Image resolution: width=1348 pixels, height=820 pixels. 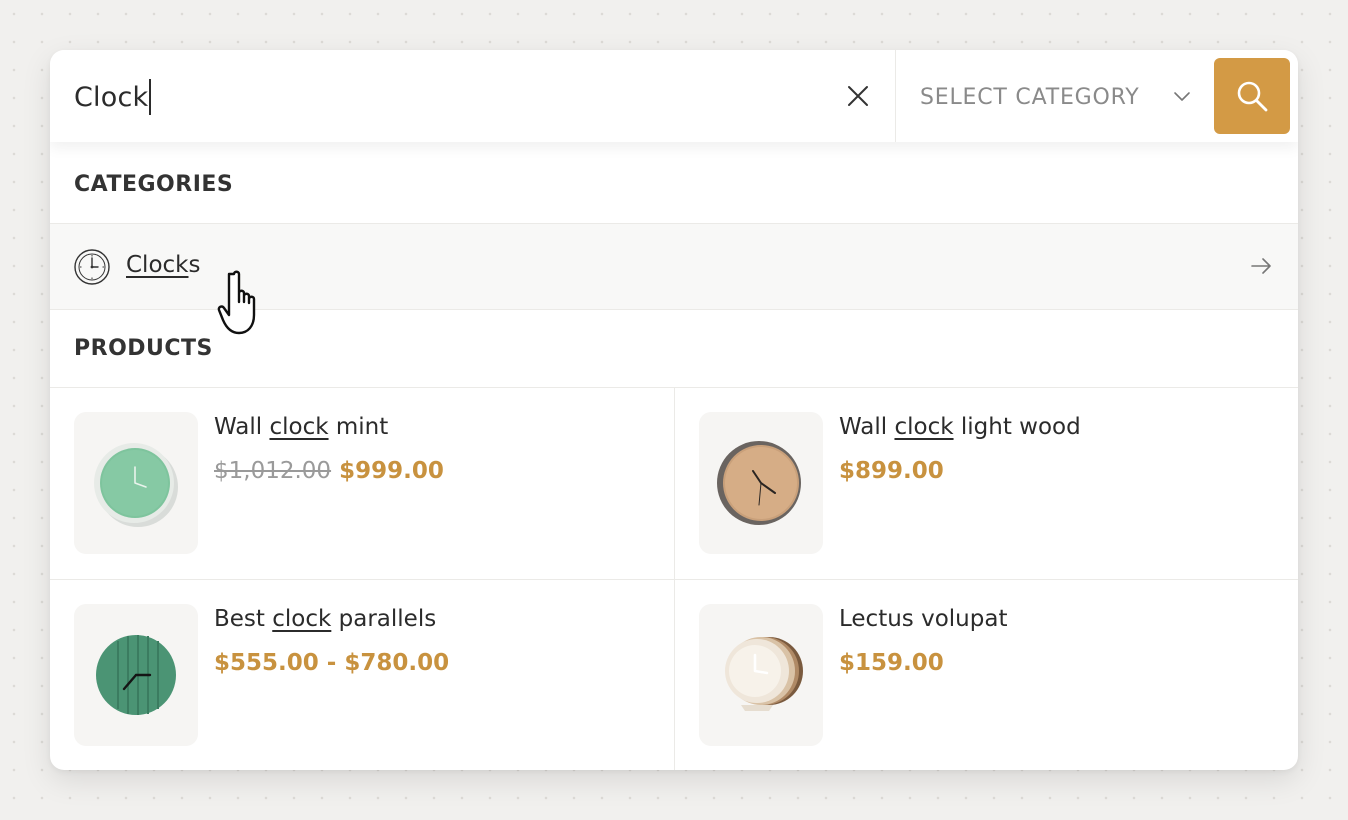 I want to click on product-prices: $159.00, so click(x=891, y=663).